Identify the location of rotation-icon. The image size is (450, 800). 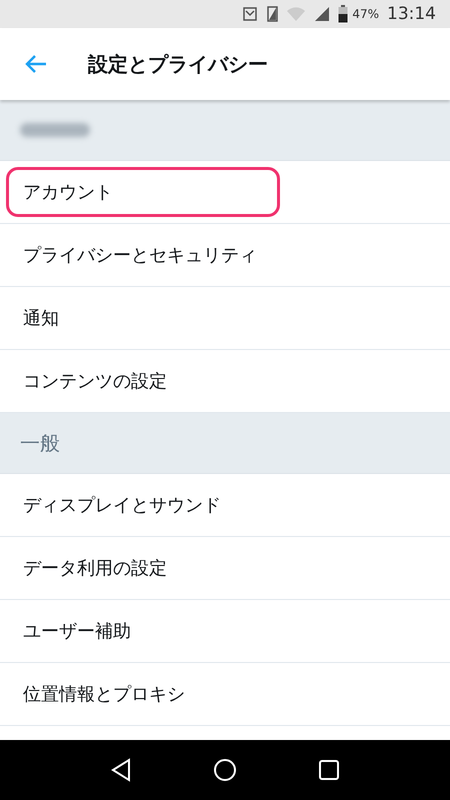
(272, 14).